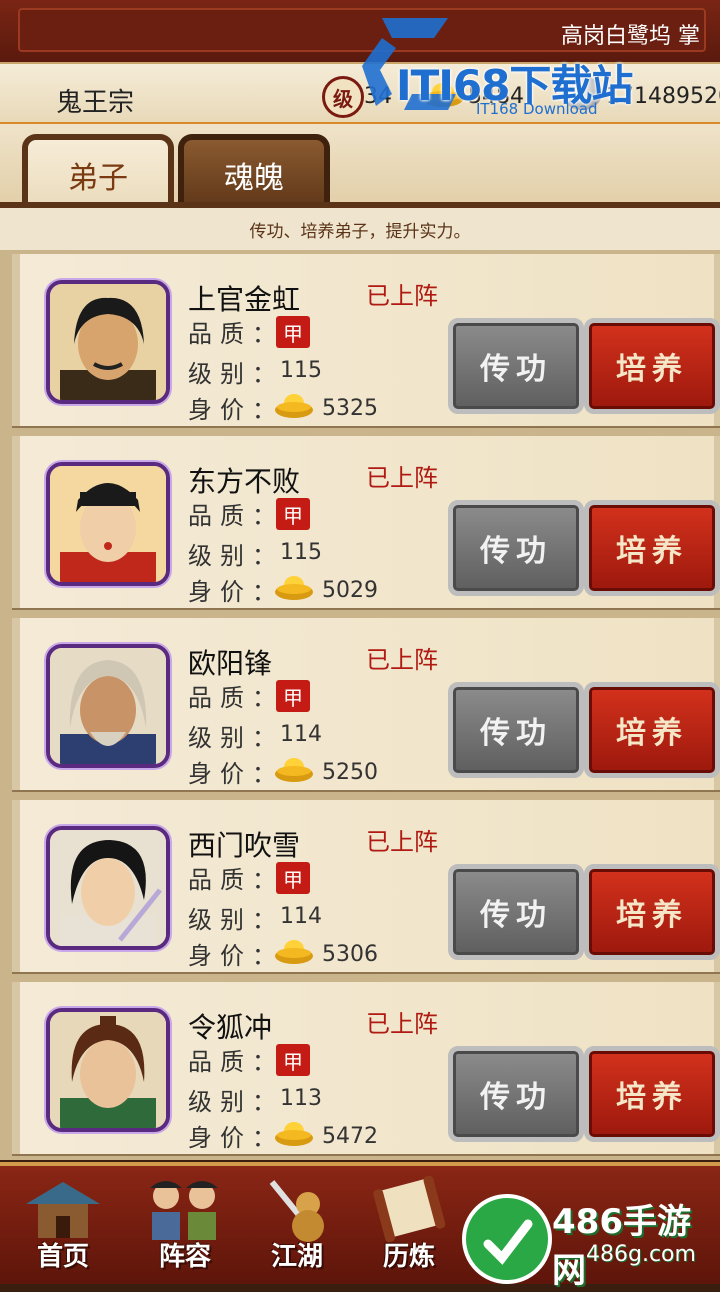 This screenshot has height=1292, width=720. Describe the element at coordinates (296, 1257) in the screenshot. I see `nav-label: 江湖` at that location.